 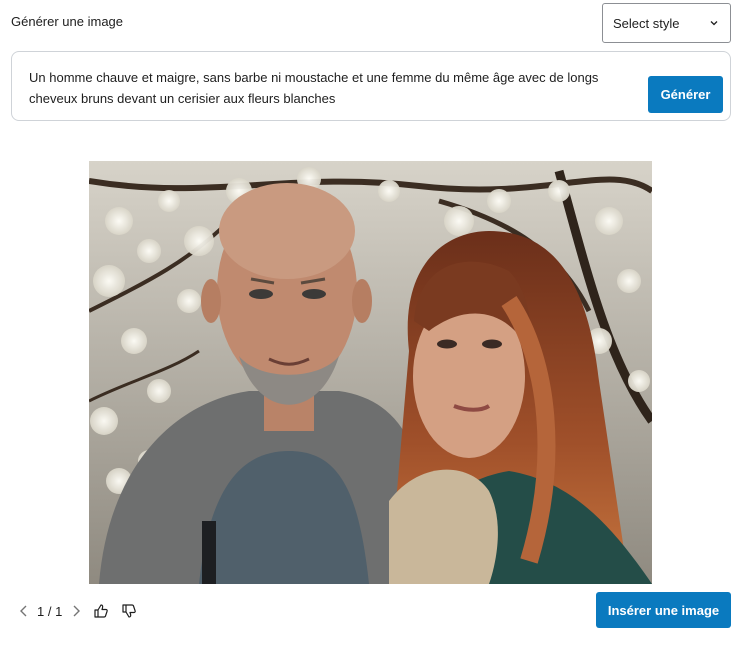 I want to click on generate-button: Générer, so click(x=685, y=94).